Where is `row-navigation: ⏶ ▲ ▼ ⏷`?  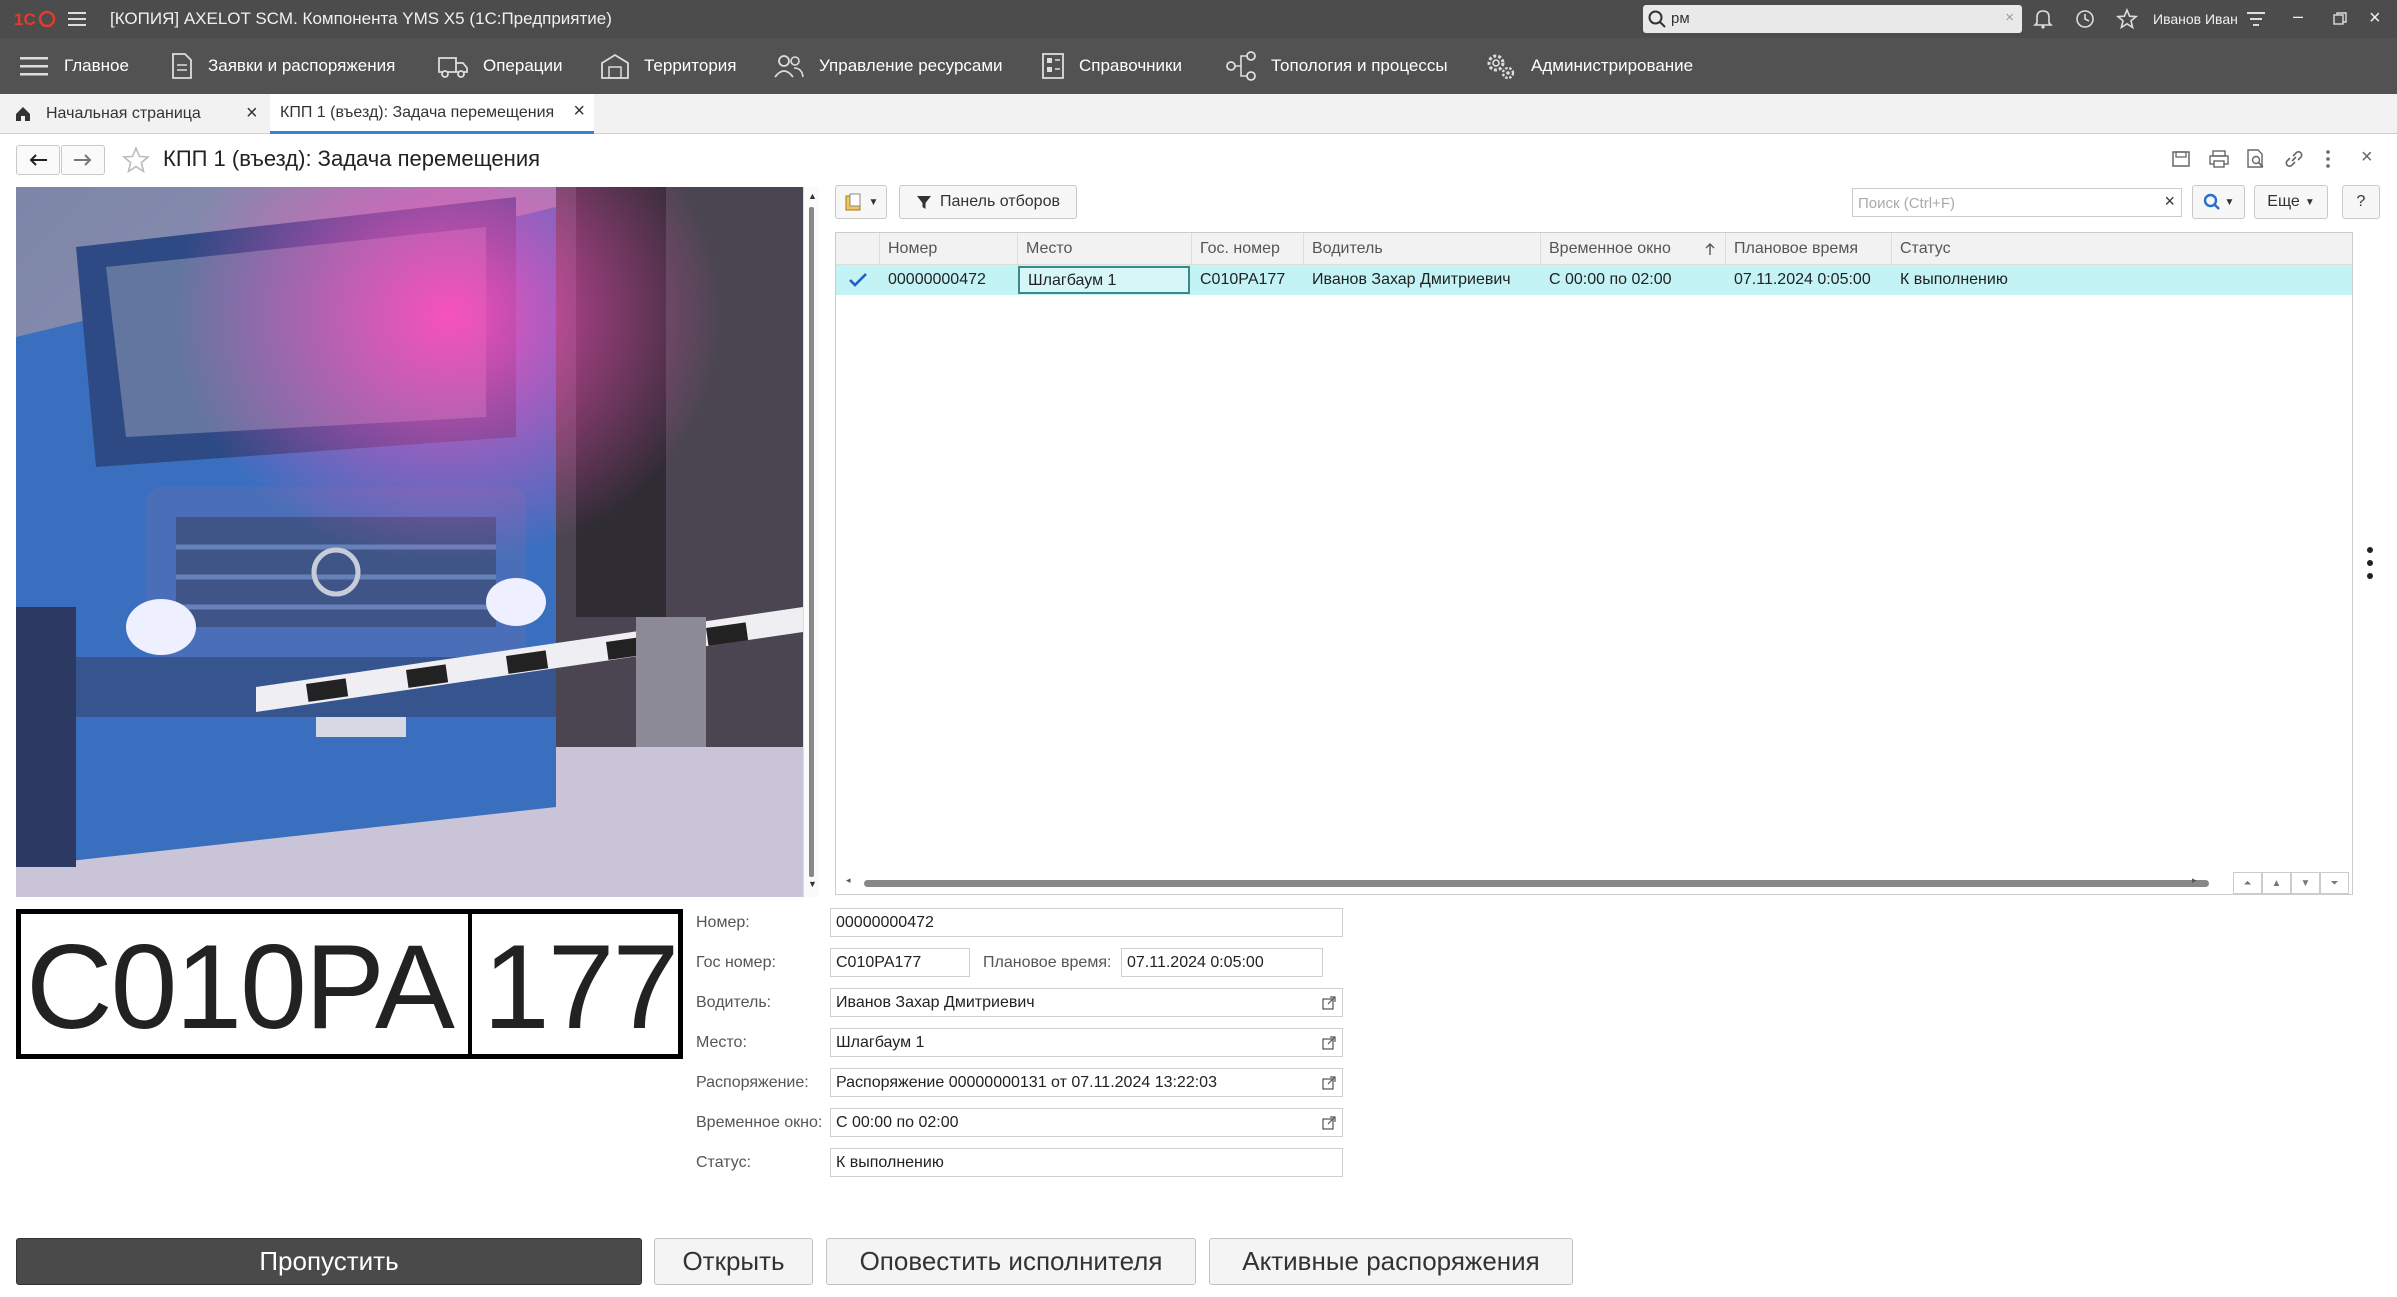
row-navigation: ⏶ ▲ ▼ ⏷ is located at coordinates (2291, 883).